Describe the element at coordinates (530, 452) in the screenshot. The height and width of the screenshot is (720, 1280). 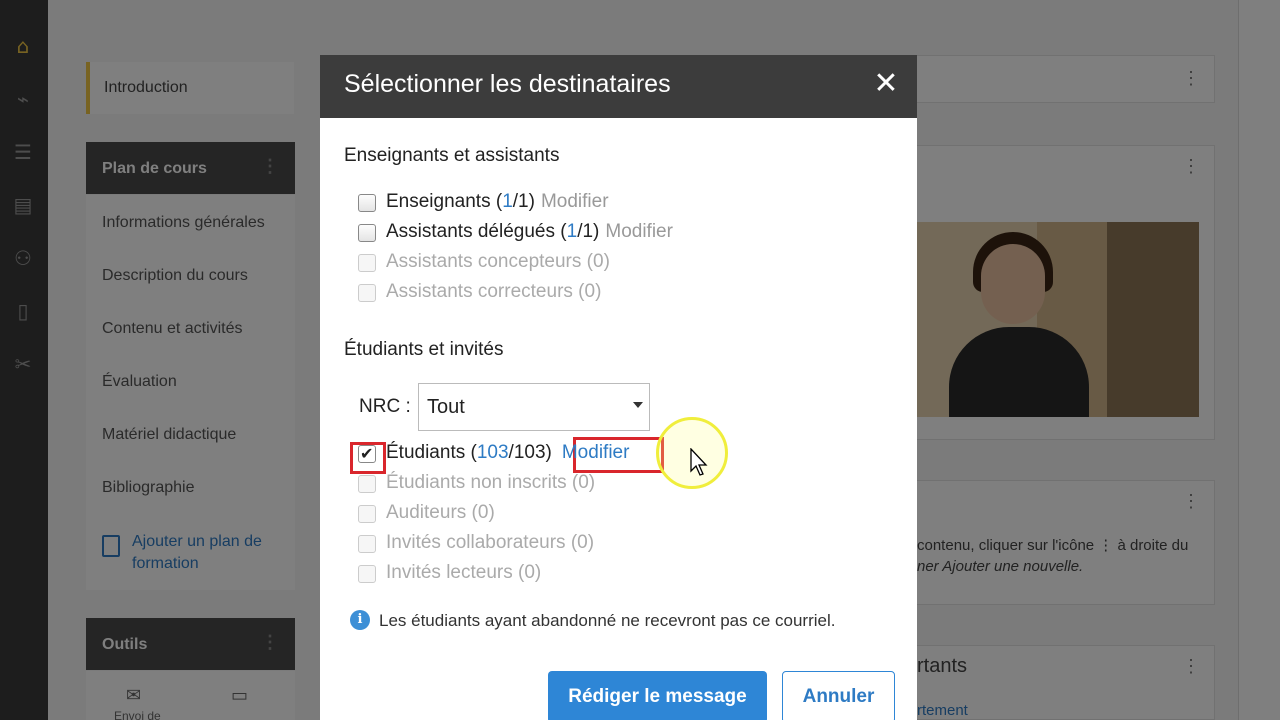
I see `row-total: /103)` at that location.